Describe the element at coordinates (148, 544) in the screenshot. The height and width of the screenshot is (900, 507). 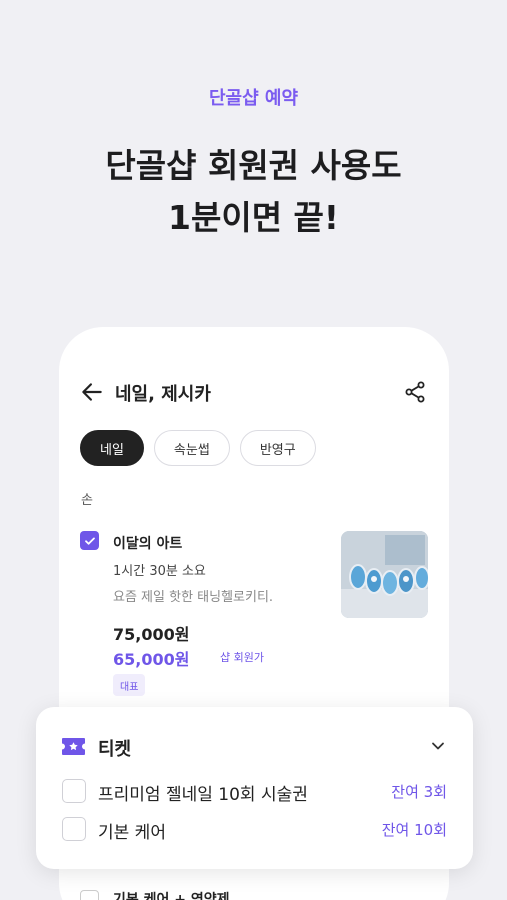
I see `item-title: 이달의 아트` at that location.